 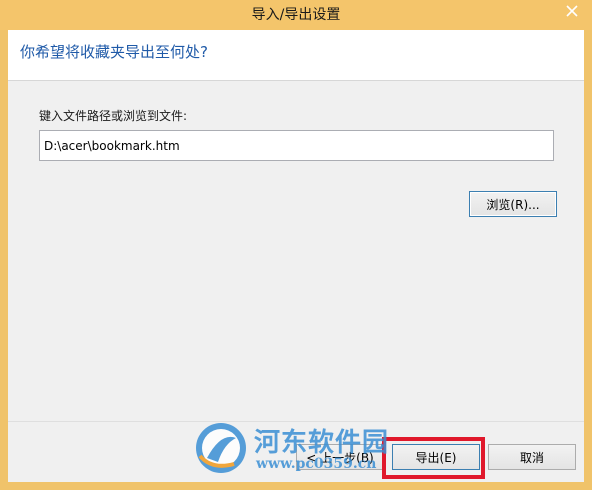 What do you see at coordinates (114, 52) in the screenshot?
I see `dialog-heading: 你希望将收藏夹导出至何处?` at bounding box center [114, 52].